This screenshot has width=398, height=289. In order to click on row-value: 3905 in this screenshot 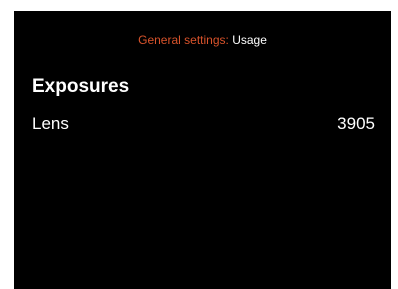, I will do `click(356, 123)`.